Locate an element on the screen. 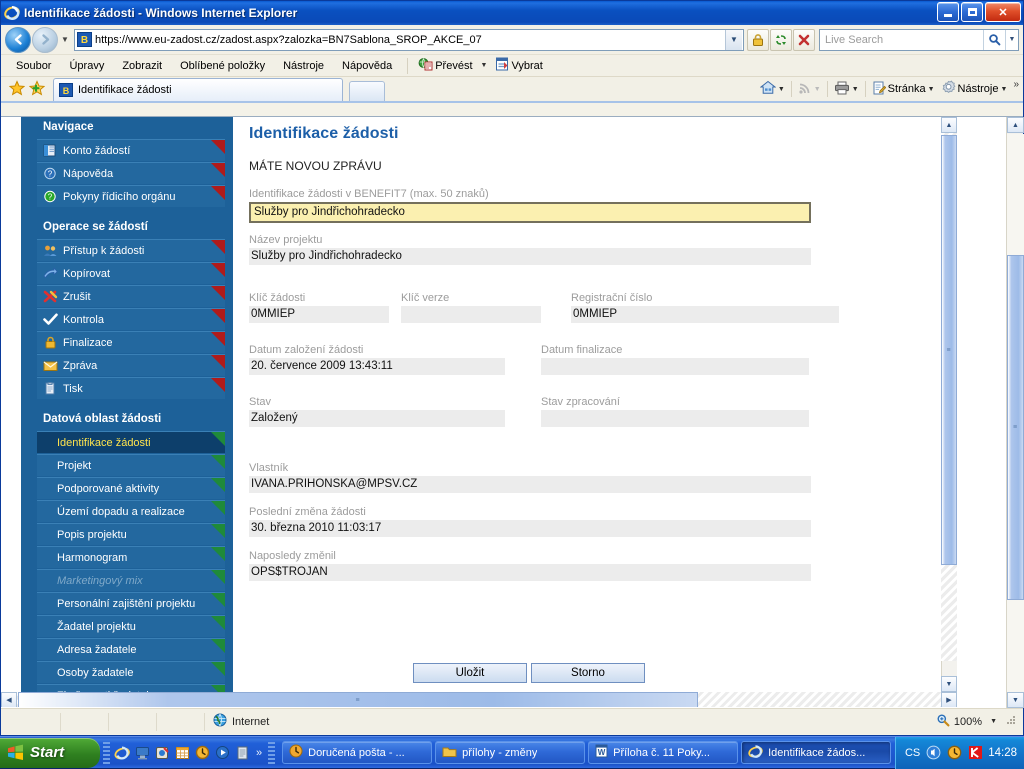  quicklaunch-overflow-icon: » is located at coordinates (259, 753).